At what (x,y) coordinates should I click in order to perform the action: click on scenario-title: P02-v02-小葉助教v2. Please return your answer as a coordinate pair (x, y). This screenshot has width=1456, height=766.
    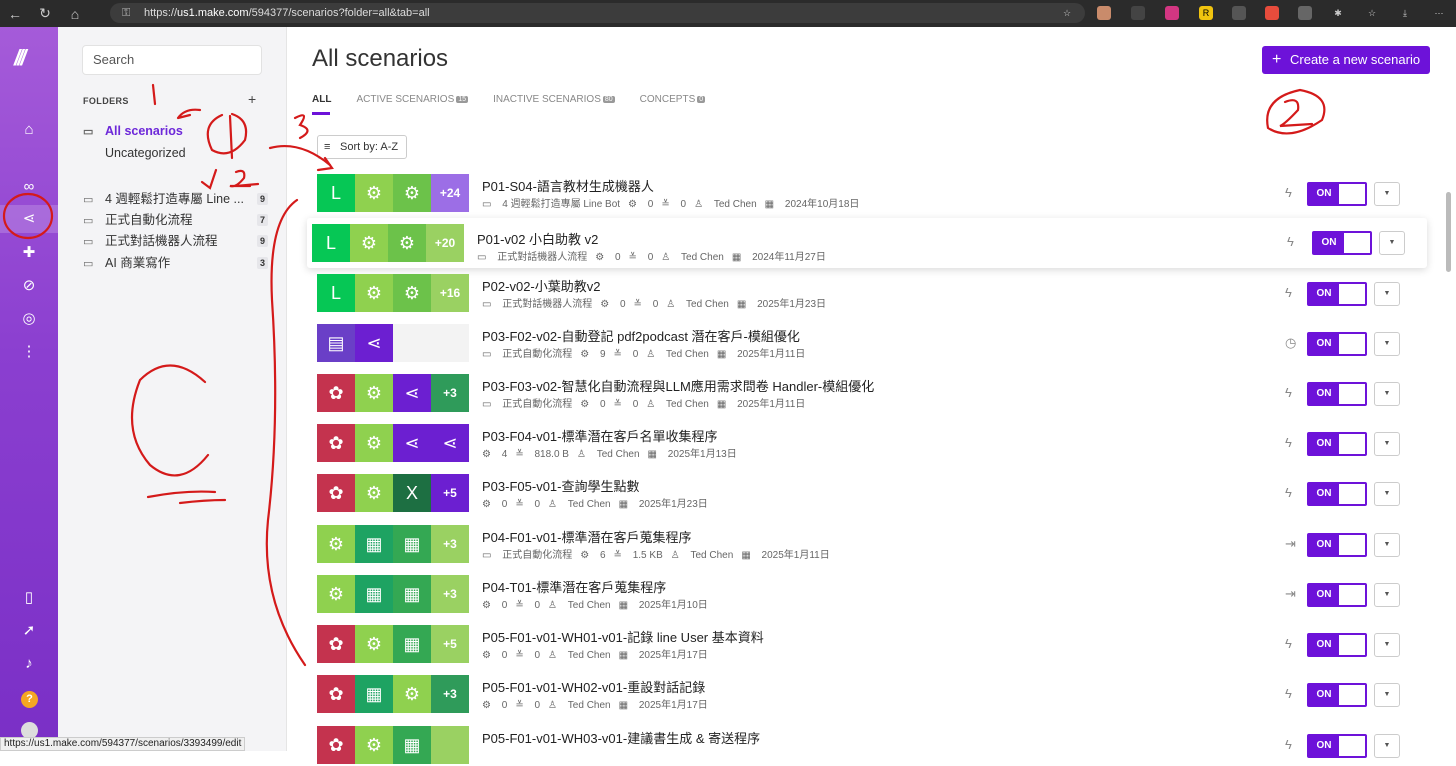
    Looking at the image, I should click on (541, 285).